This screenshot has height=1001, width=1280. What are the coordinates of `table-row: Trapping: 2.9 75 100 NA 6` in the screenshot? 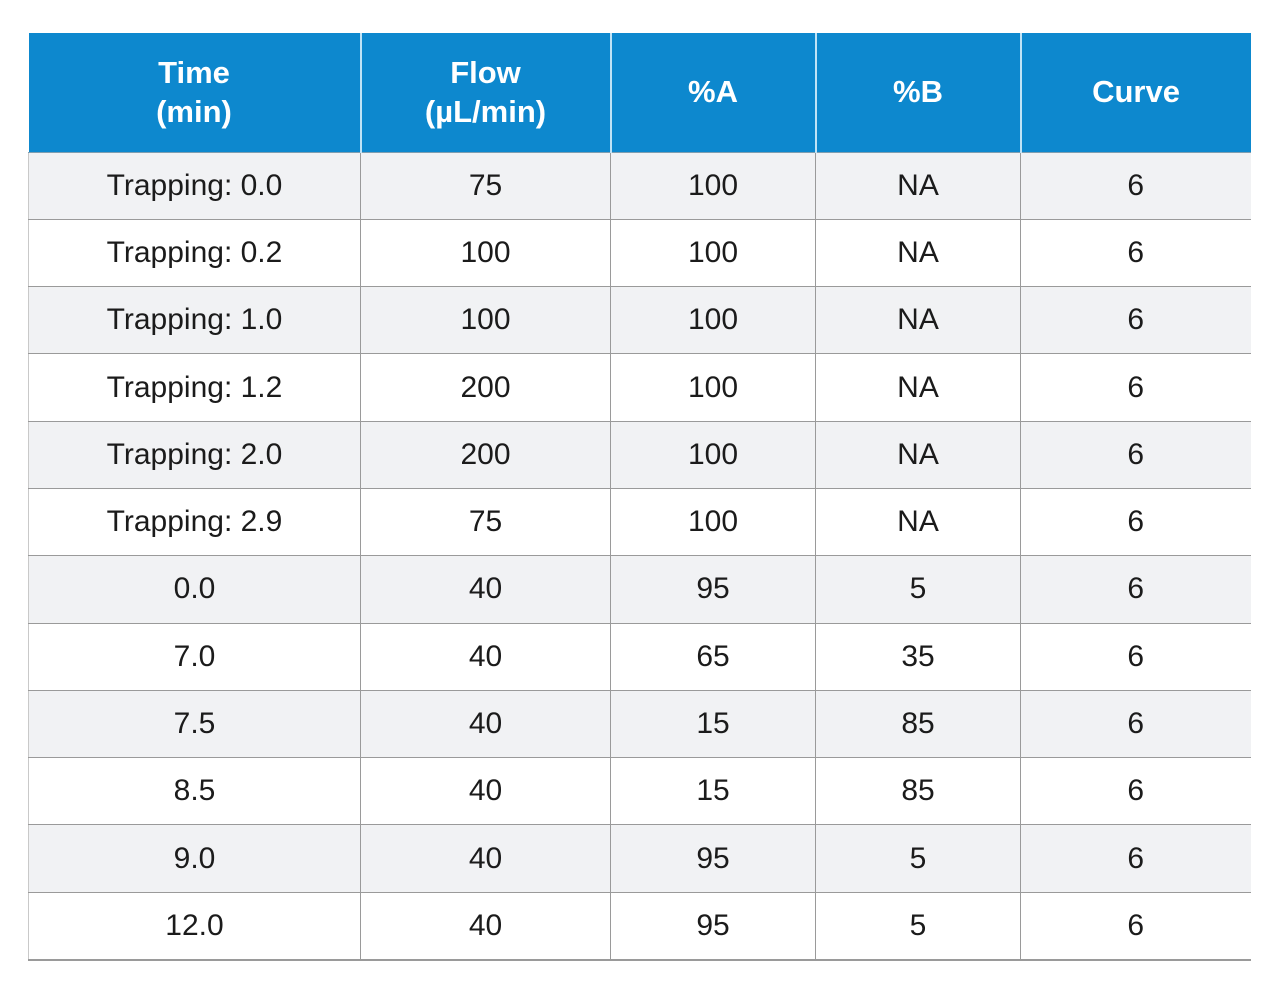 It's located at (639, 522).